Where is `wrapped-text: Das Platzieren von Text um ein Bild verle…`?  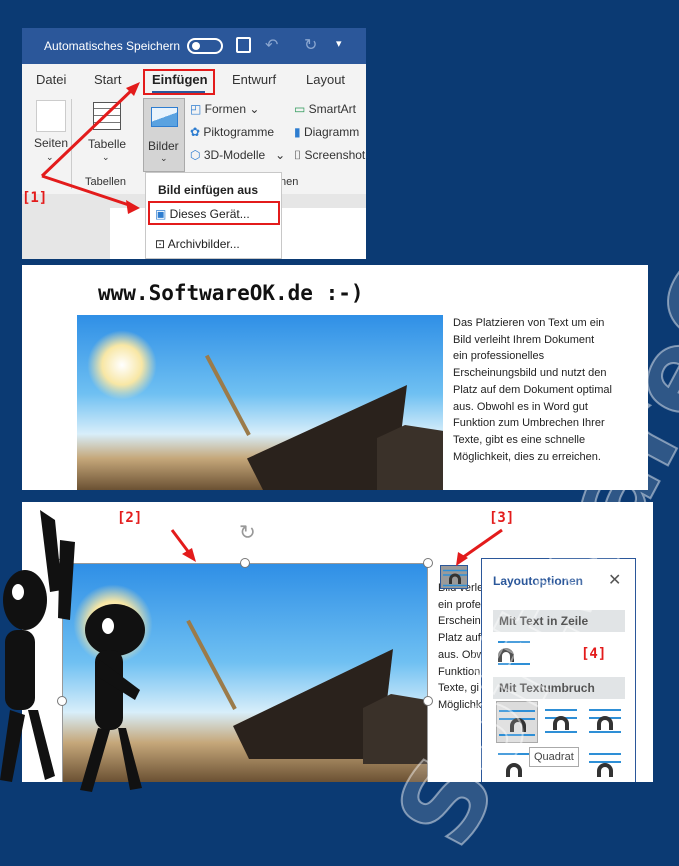
wrapped-text: Das Platzieren von Text um ein Bild verle… is located at coordinates (532, 390).